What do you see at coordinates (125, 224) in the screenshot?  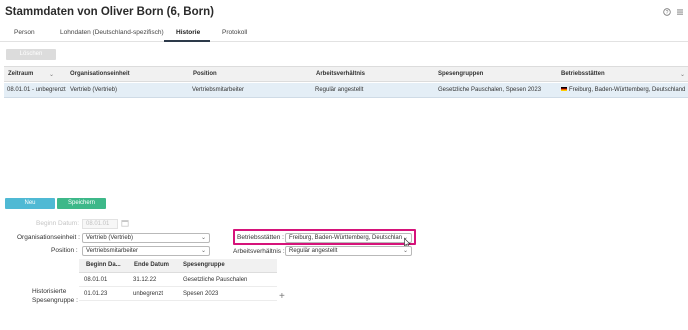 I see `calendar-icon` at bounding box center [125, 224].